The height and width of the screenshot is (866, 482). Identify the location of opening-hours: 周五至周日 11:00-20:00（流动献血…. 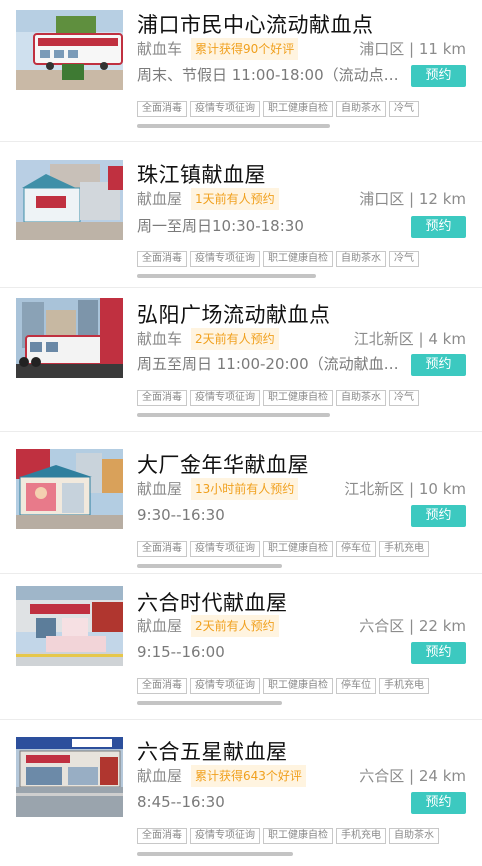
(268, 364).